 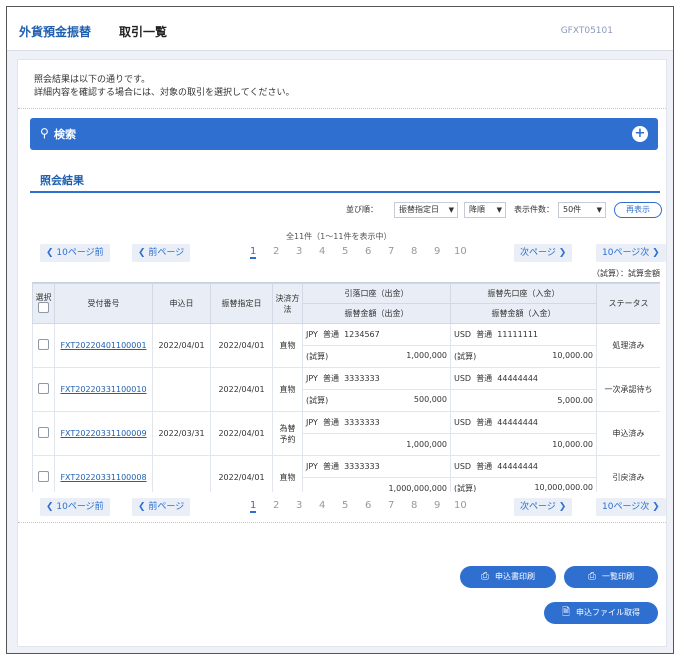 I want to click on print-list-button: ⎙ 一覧印刷, so click(x=611, y=577).